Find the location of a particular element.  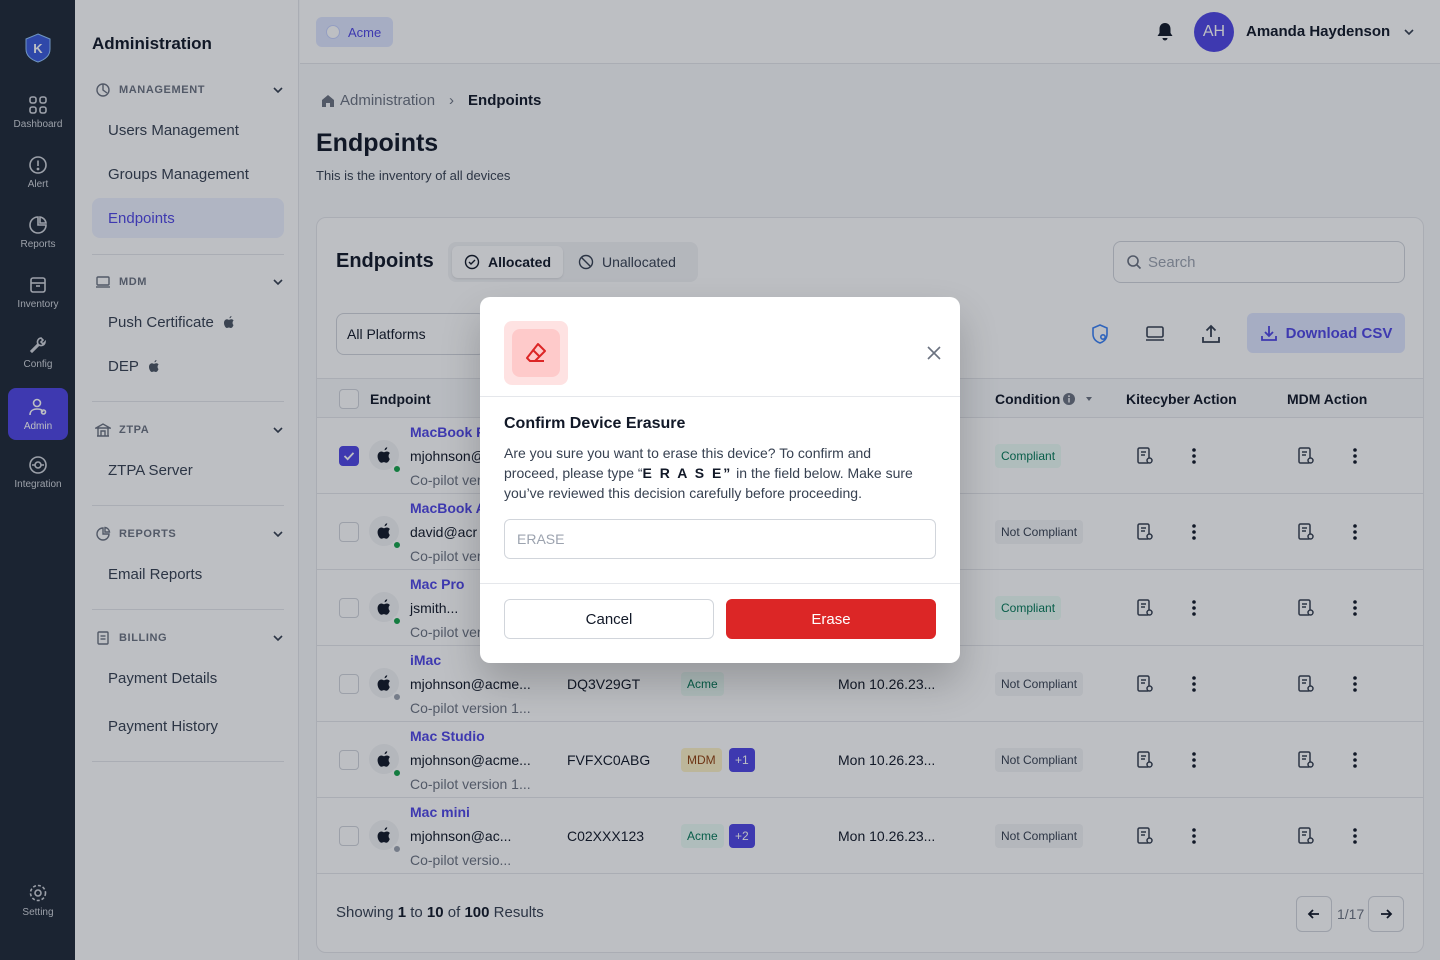

cancel-button: Cancel is located at coordinates (609, 619).